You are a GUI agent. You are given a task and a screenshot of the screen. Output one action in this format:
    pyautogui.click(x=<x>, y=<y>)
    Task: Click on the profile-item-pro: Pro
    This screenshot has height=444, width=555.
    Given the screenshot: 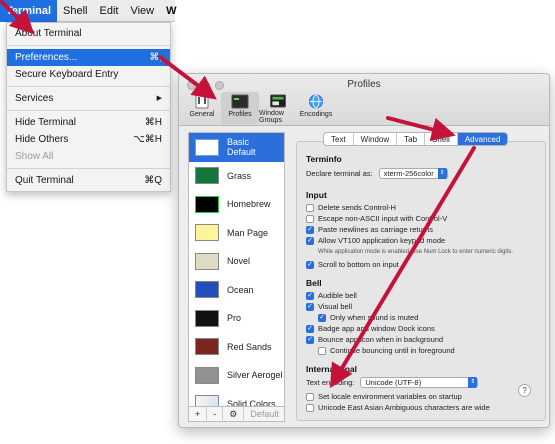 What is the action you would take?
    pyautogui.click(x=236, y=318)
    